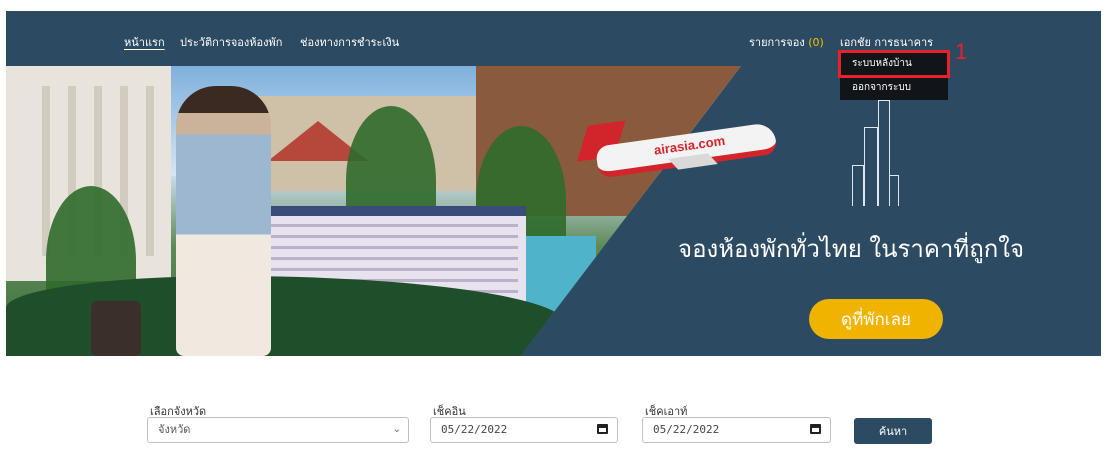 This screenshot has width=1106, height=465. What do you see at coordinates (116, 328) in the screenshot?
I see `suitcase-image` at bounding box center [116, 328].